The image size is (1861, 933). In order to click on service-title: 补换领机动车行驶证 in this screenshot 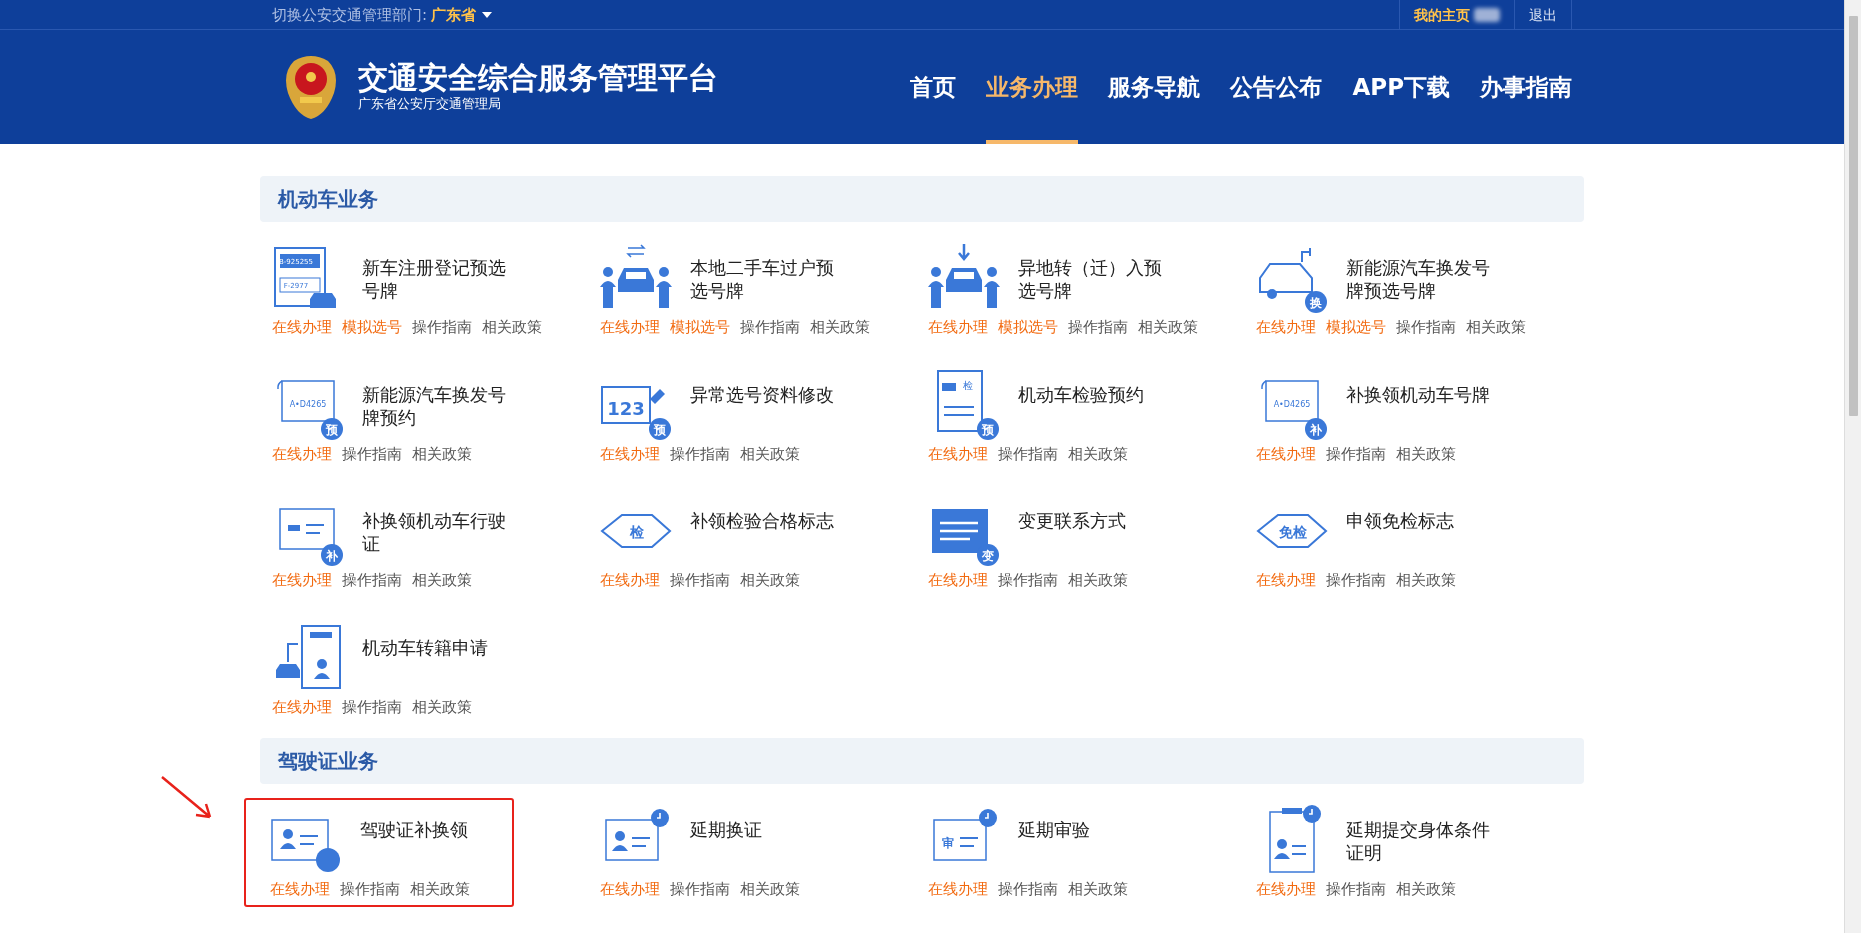, I will do `click(434, 532)`.